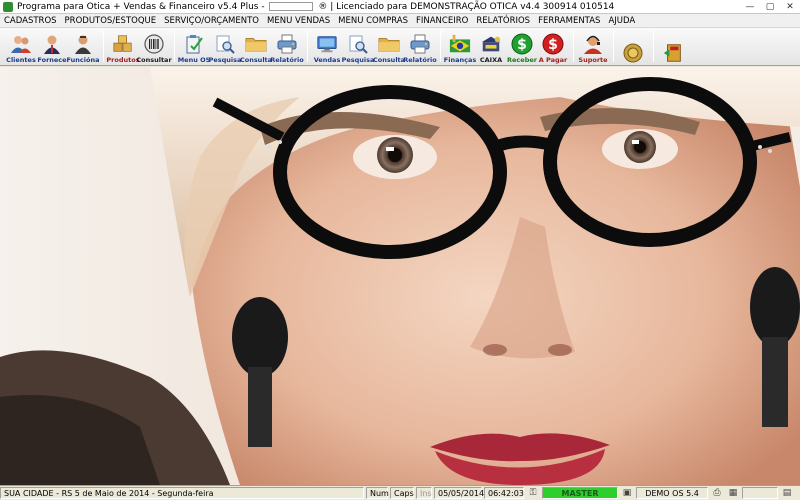 This screenshot has width=800, height=500. I want to click on toolbar-button-menu-os: Menu OS, so click(194, 47).